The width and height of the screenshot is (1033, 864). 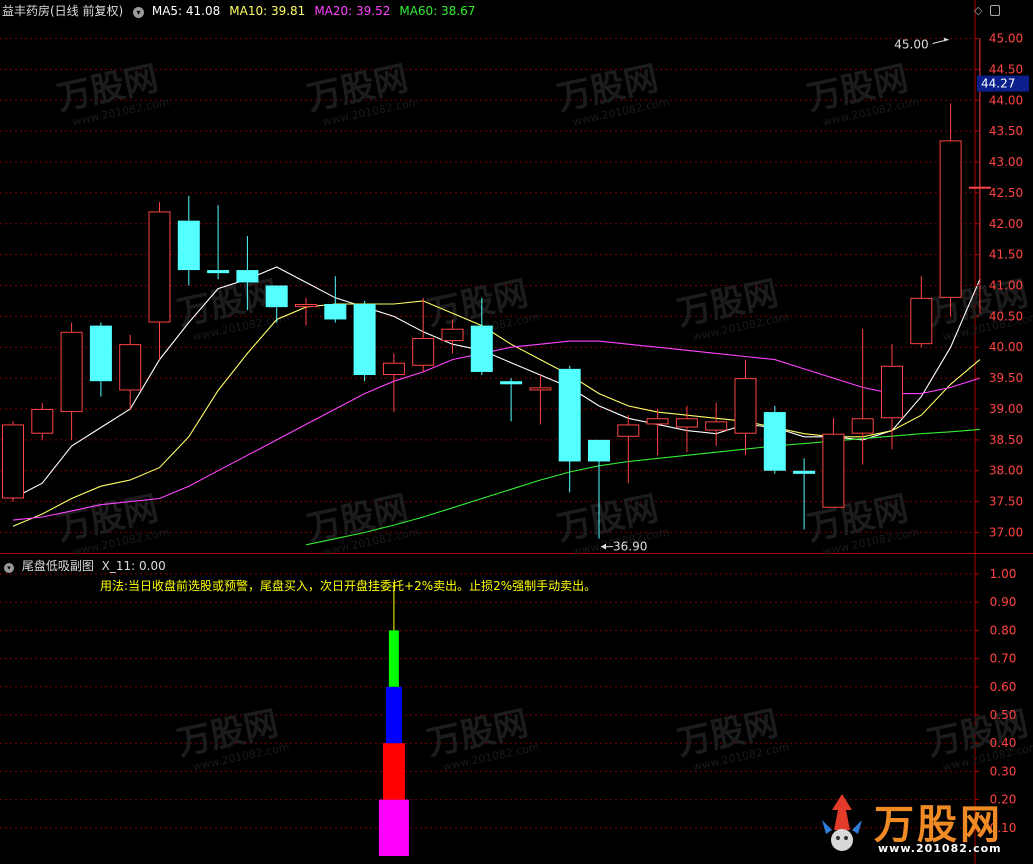 What do you see at coordinates (1006, 131) in the screenshot?
I see `y-tick-label: 43.50` at bounding box center [1006, 131].